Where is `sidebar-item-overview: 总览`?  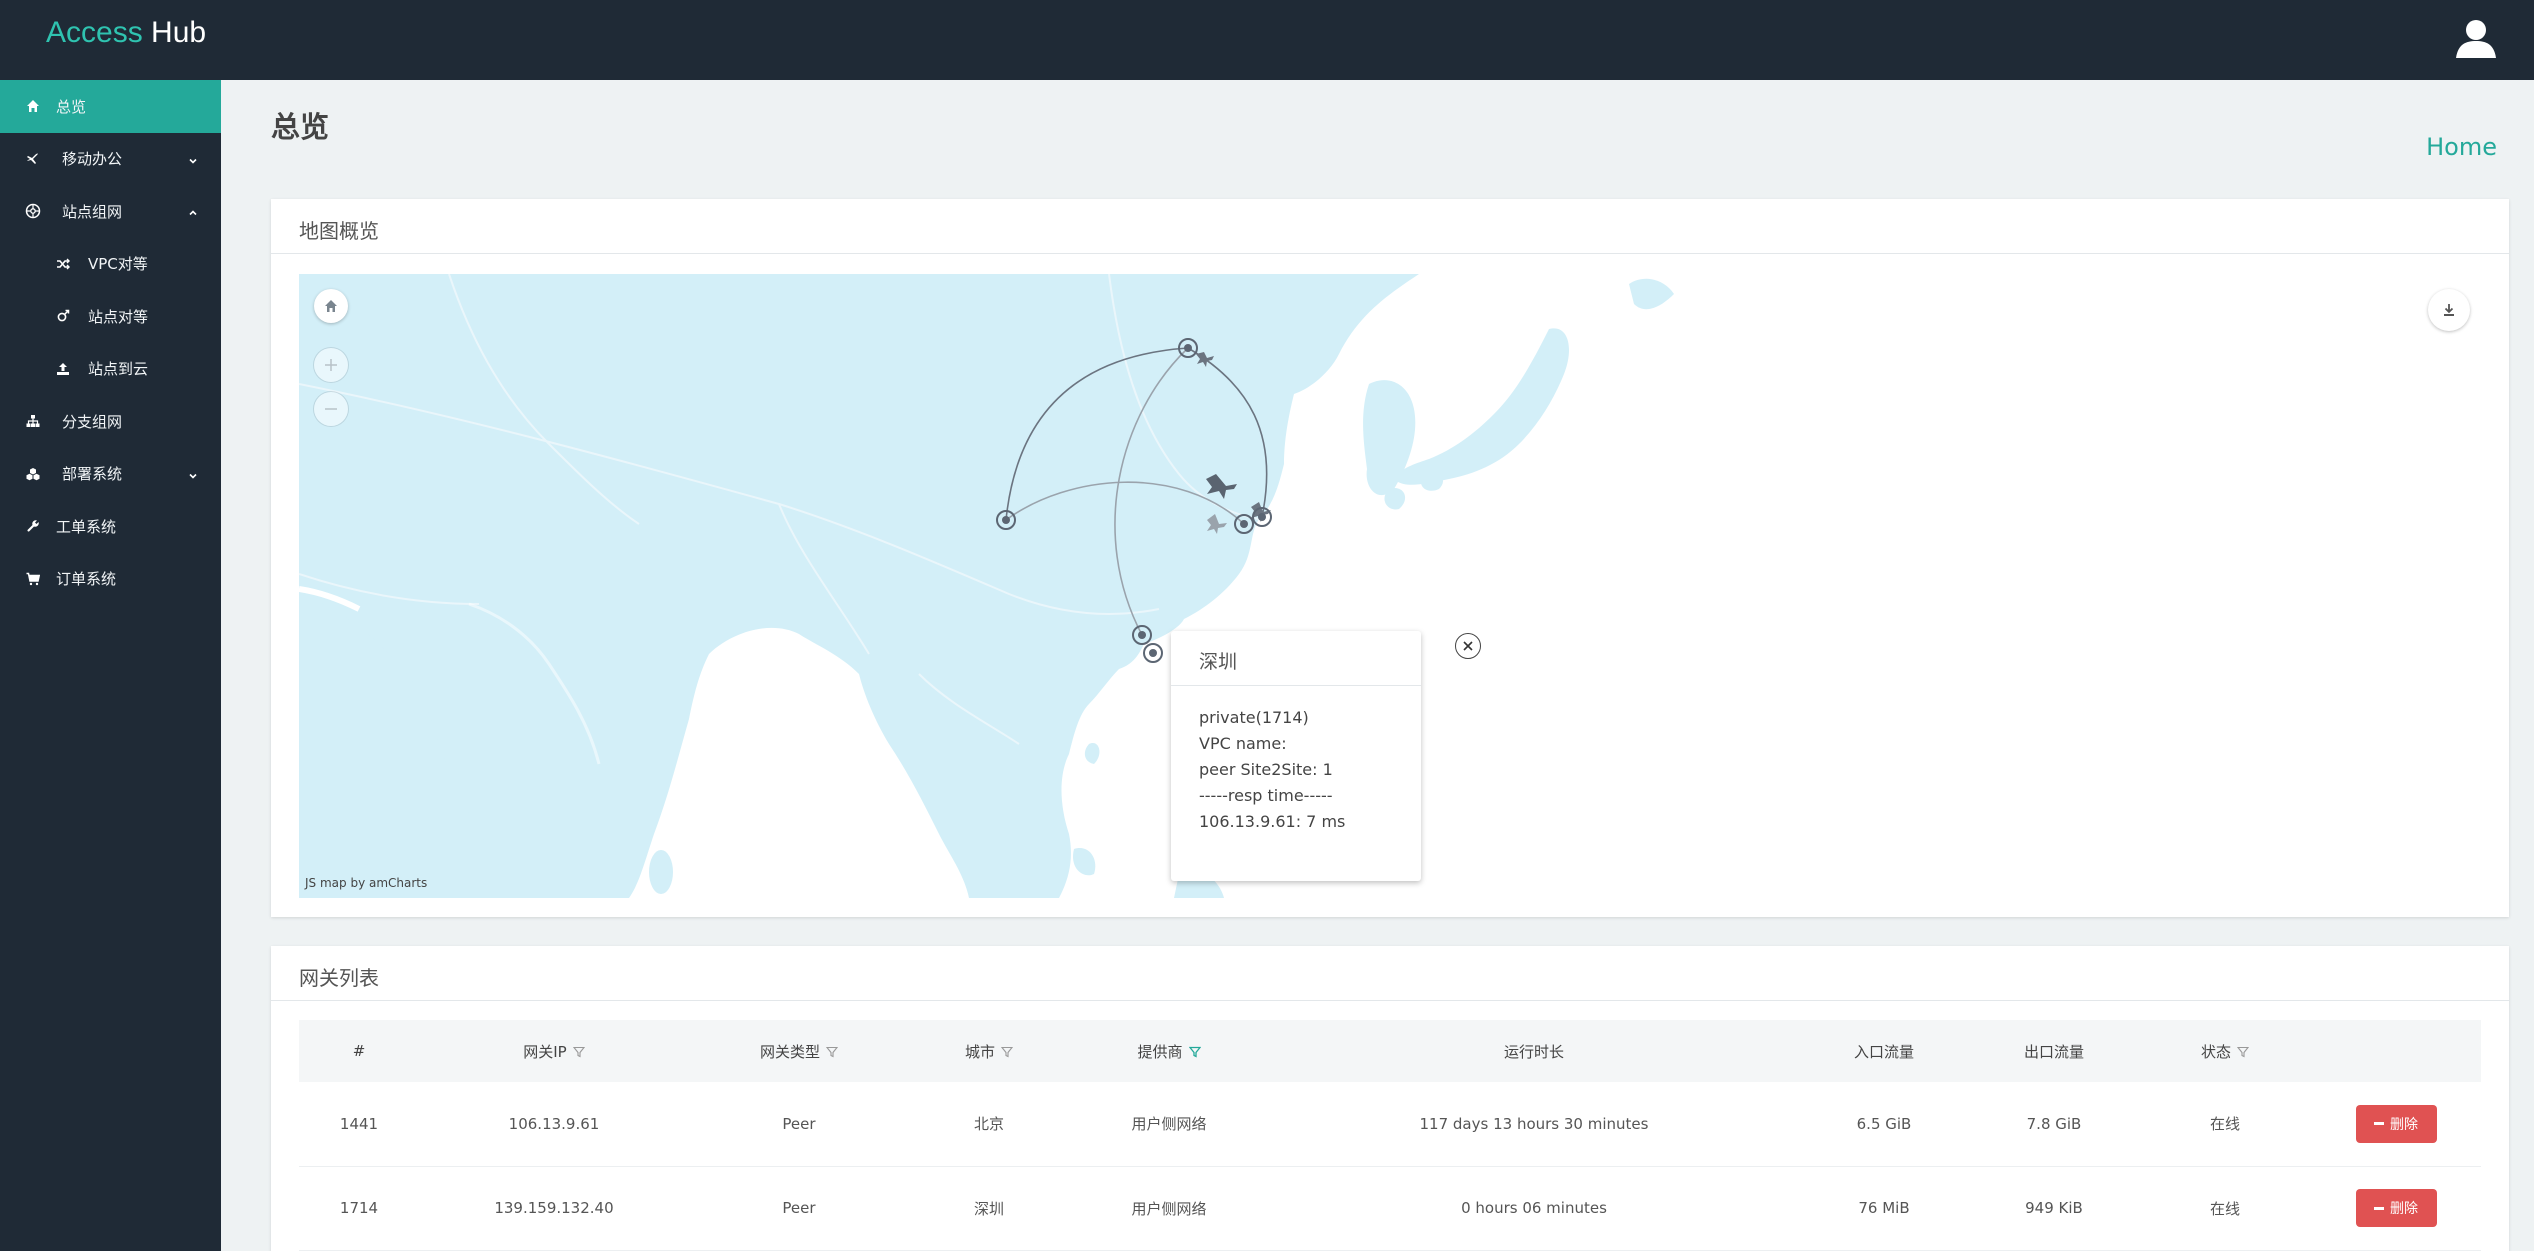 sidebar-item-overview: 总览 is located at coordinates (110, 106).